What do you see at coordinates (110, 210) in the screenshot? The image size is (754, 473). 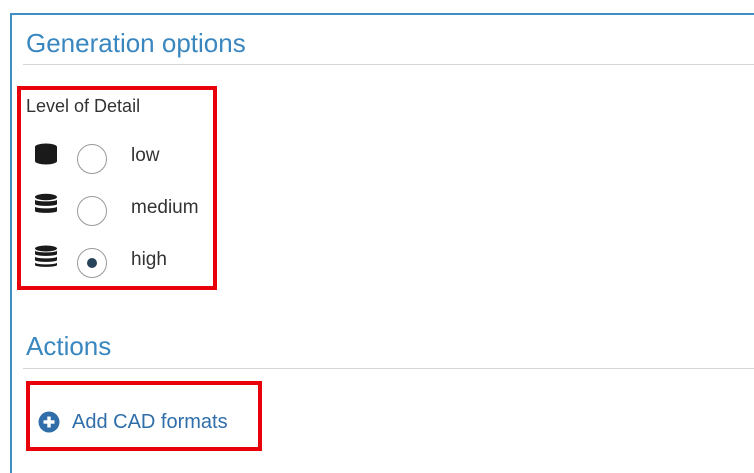 I see `lod-option-medium: medium` at bounding box center [110, 210].